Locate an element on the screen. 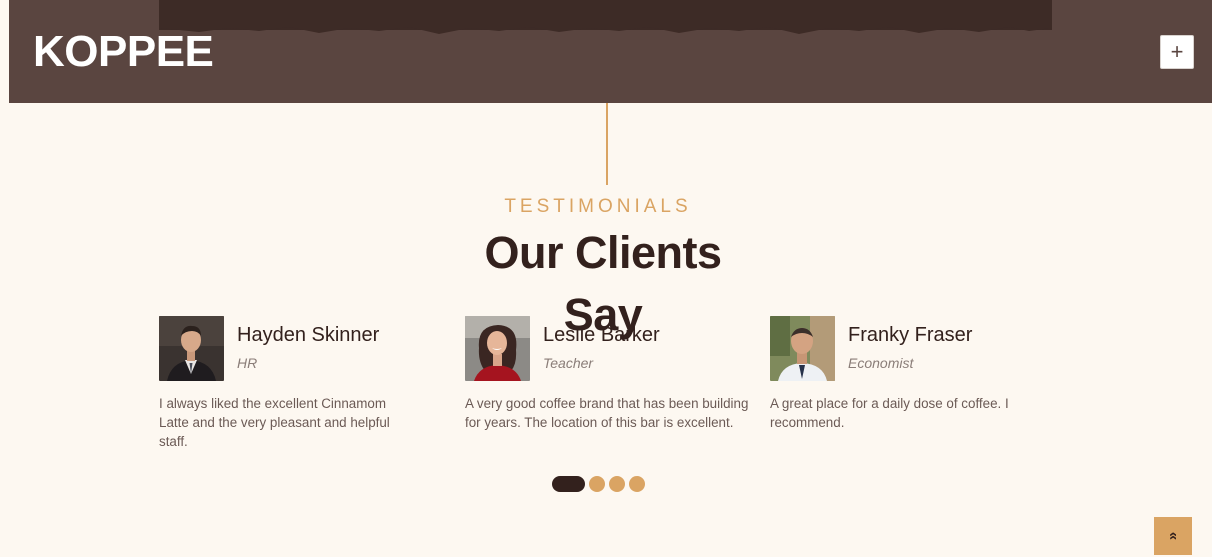  back-to-top-button: » is located at coordinates (1173, 536).